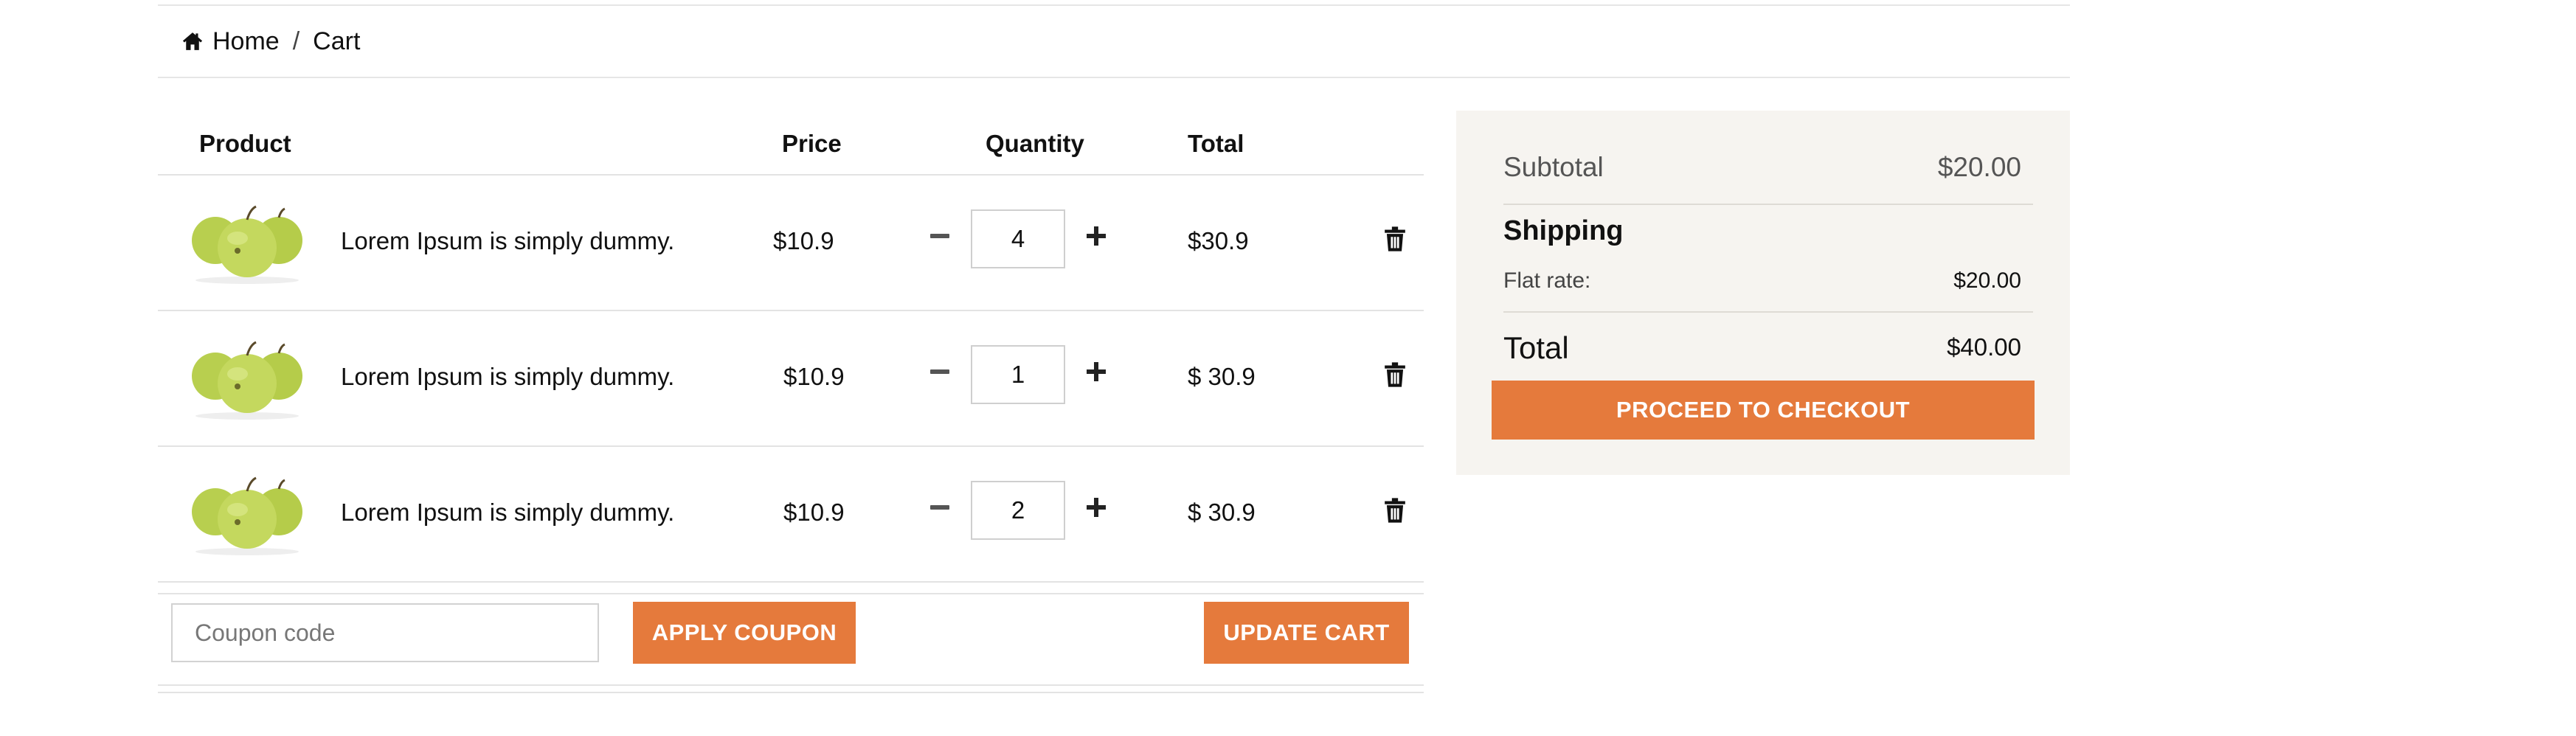  Describe the element at coordinates (385, 632) in the screenshot. I see `coupon-code-input` at that location.